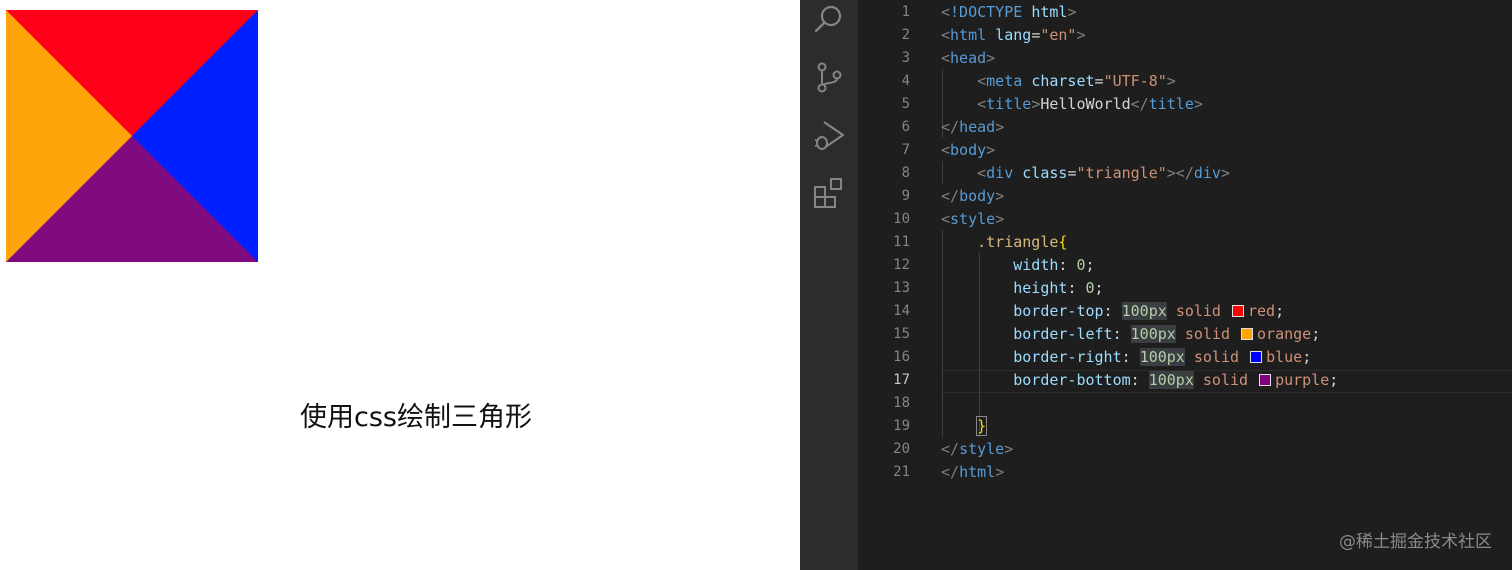 This screenshot has height=570, width=1512. I want to click on code-line: <!DOCTYPE html>, so click(1009, 12).